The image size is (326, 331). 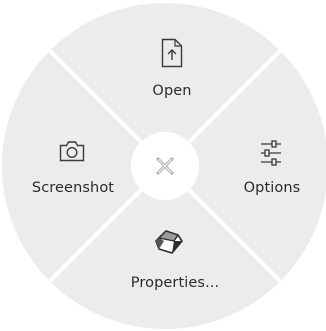 What do you see at coordinates (172, 53) in the screenshot?
I see `file-upload-icon` at bounding box center [172, 53].